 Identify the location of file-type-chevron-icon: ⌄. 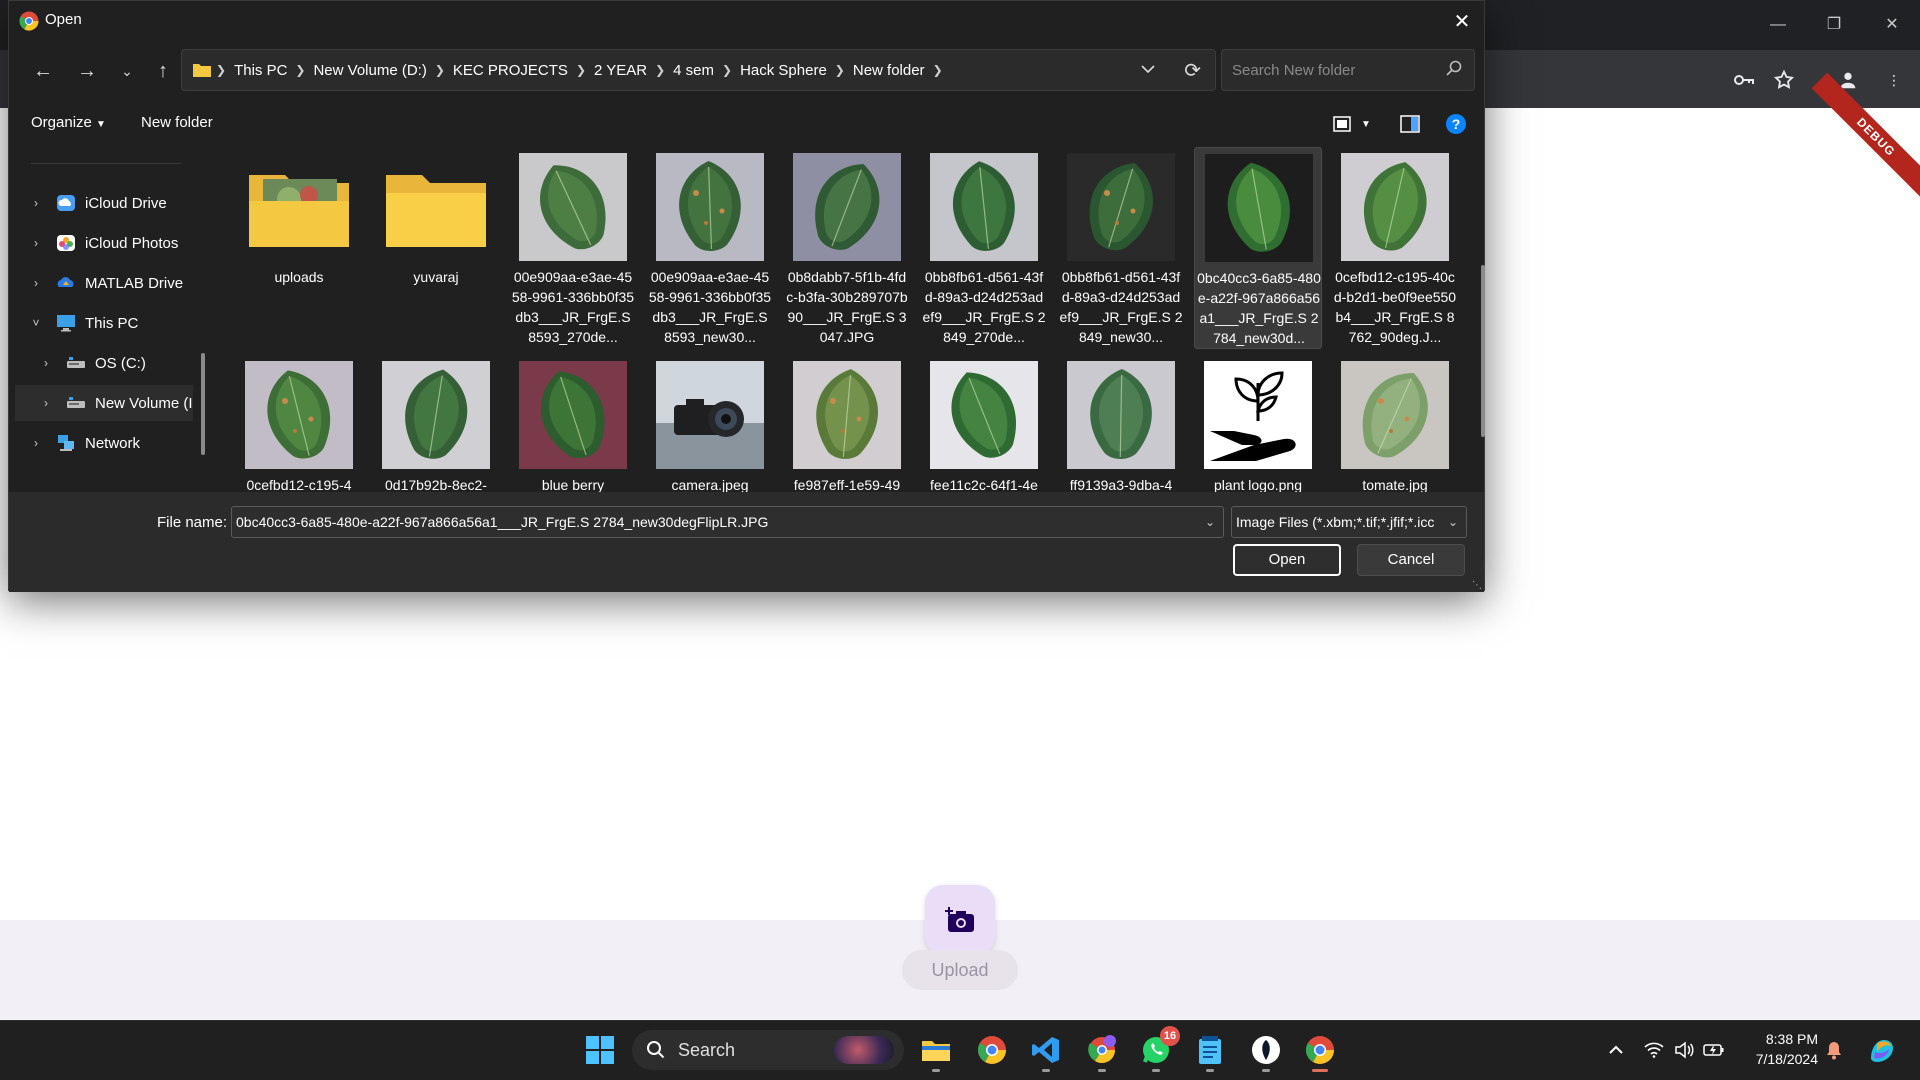
(1450, 522).